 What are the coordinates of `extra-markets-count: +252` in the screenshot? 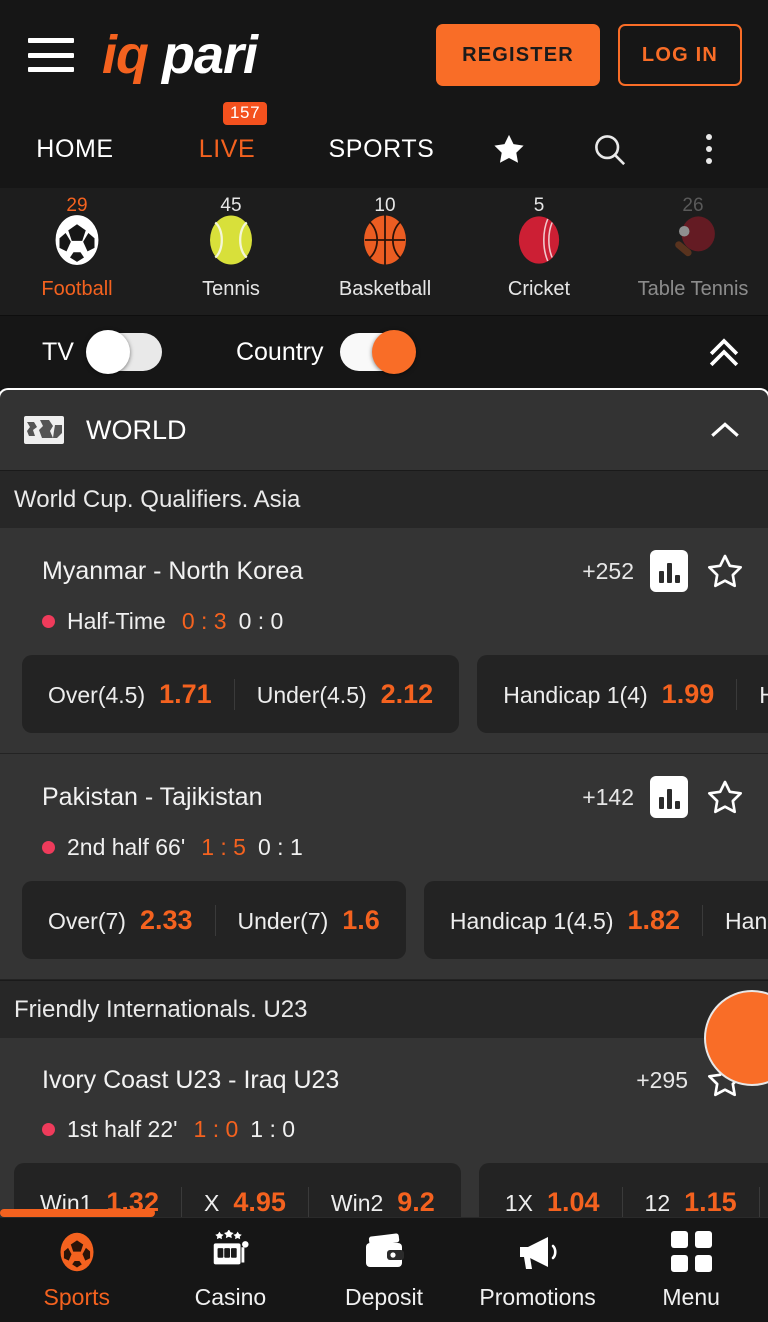 It's located at (608, 570).